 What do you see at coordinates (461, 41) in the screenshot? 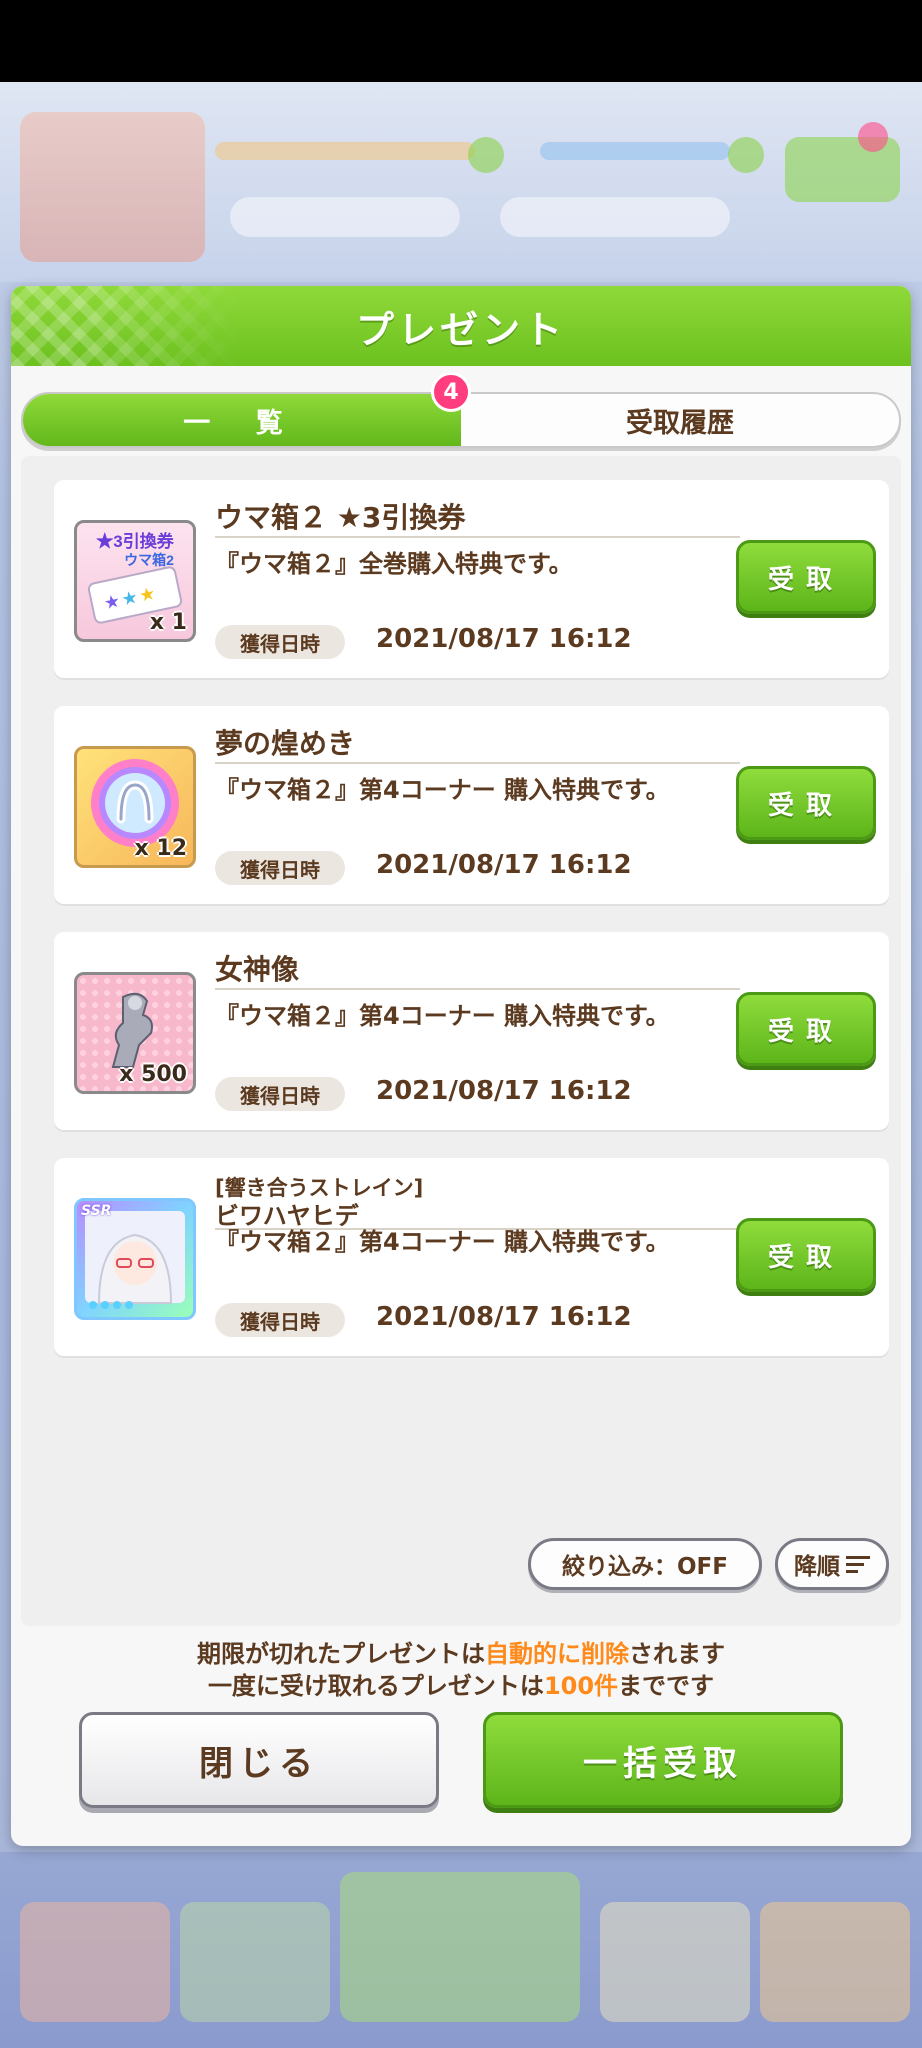
I see `status-bar` at bounding box center [461, 41].